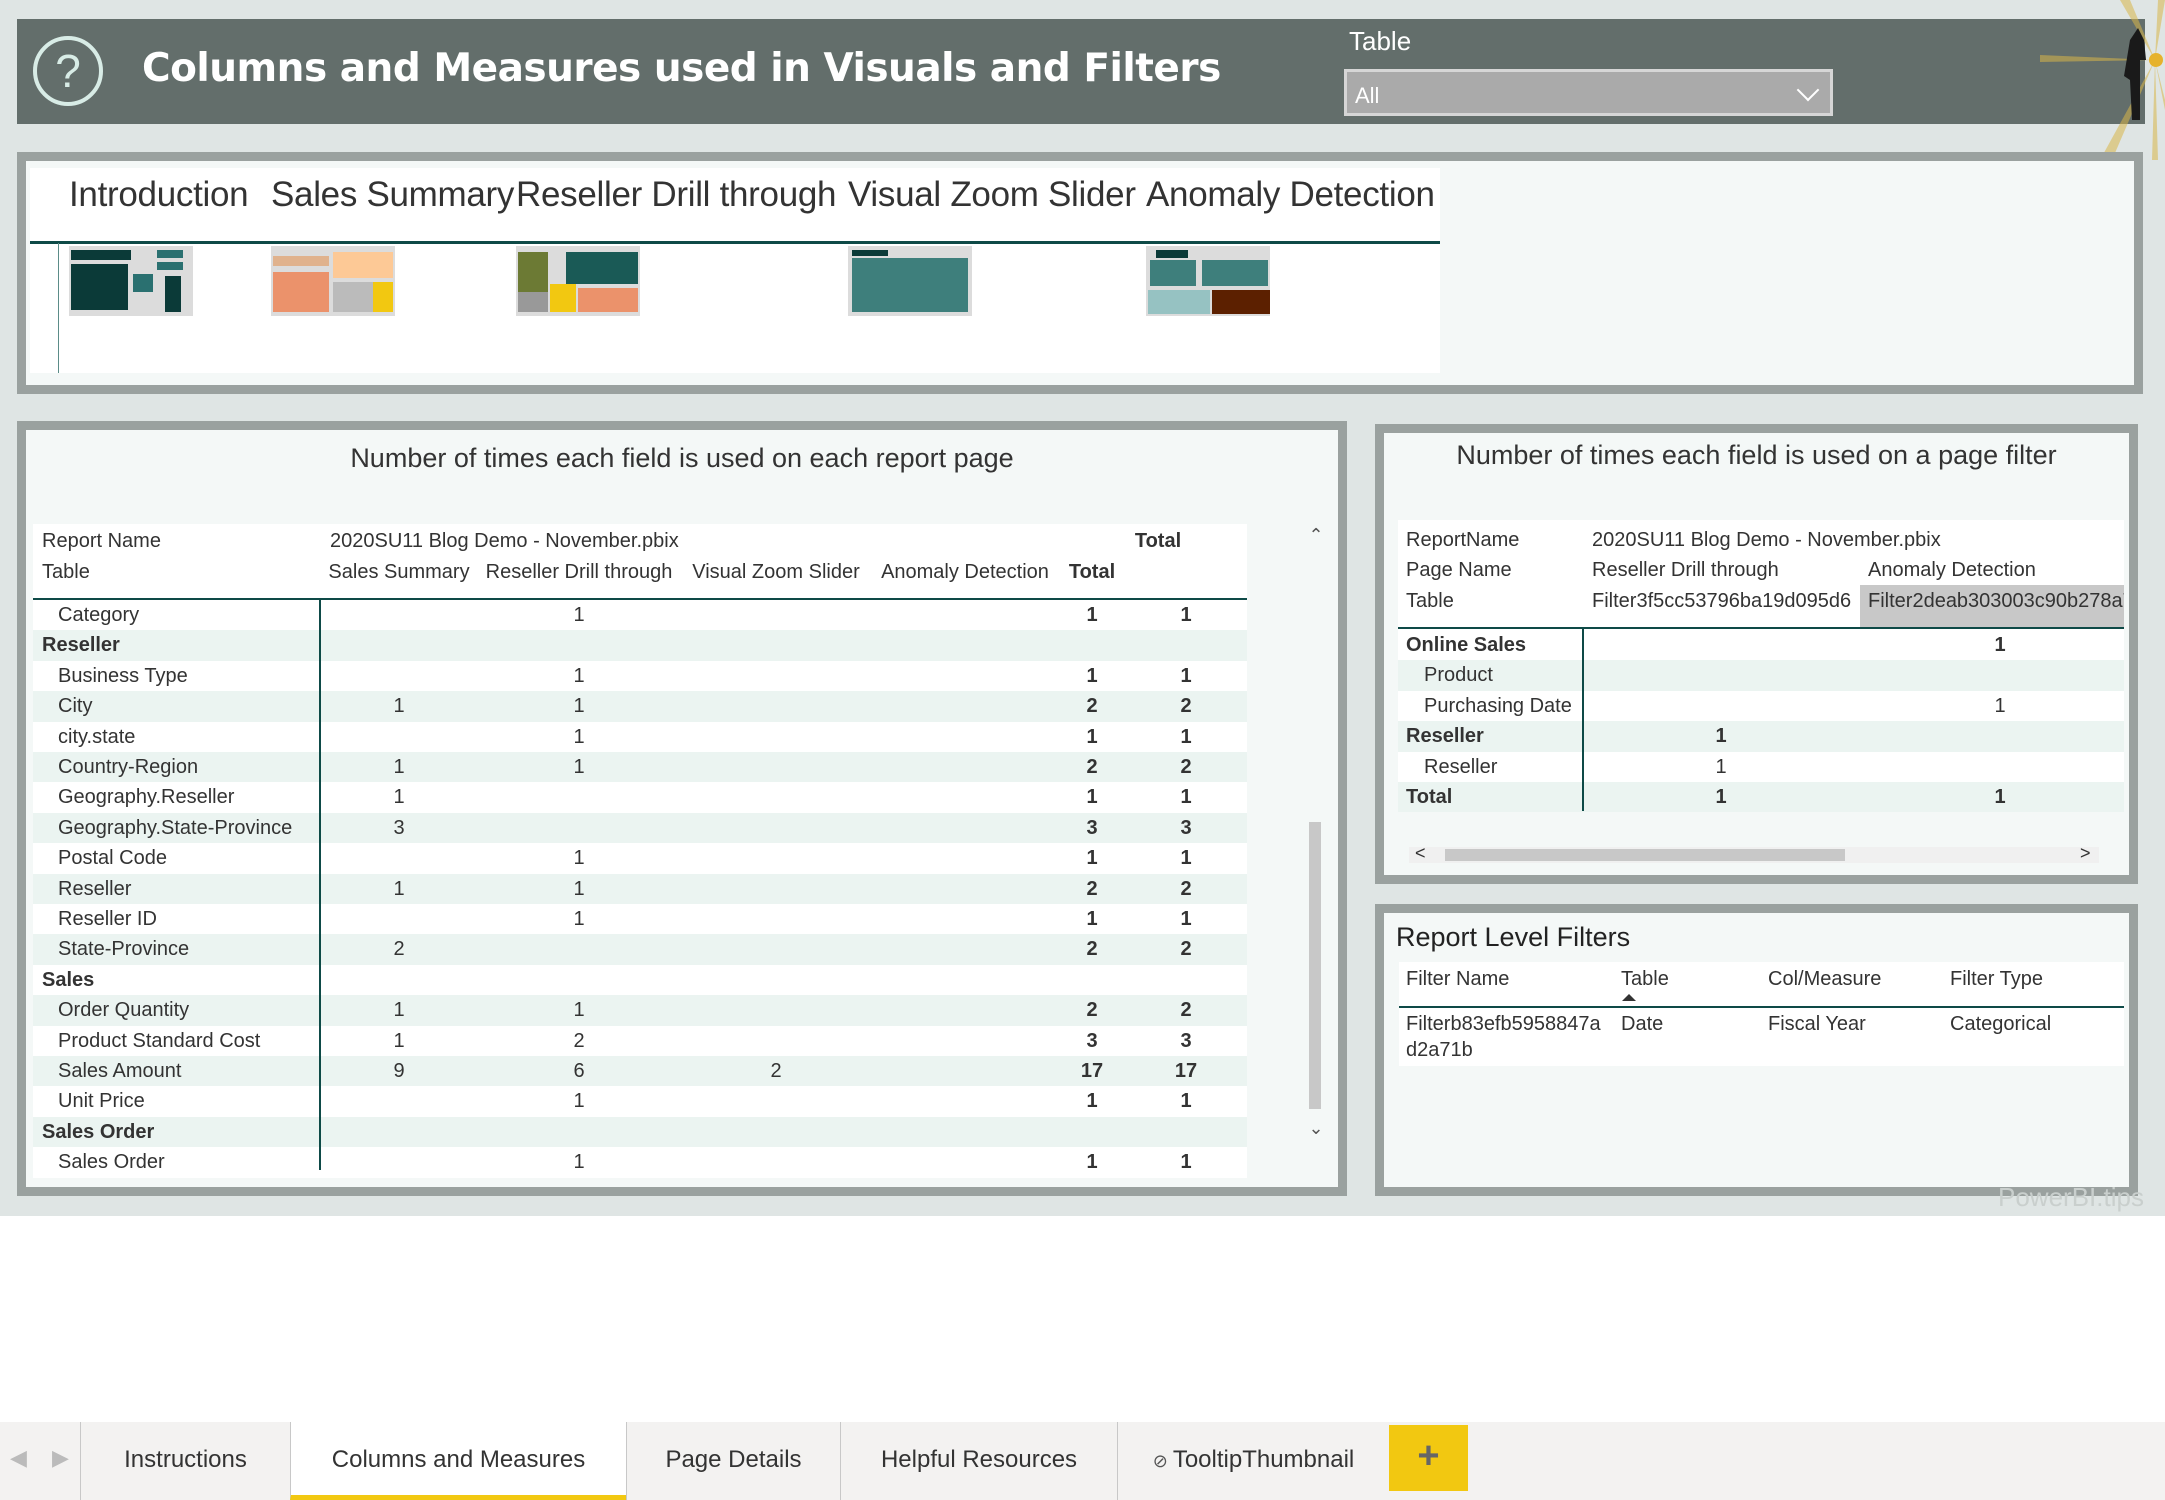 This screenshot has height=1500, width=2165. What do you see at coordinates (1316, 1133) in the screenshot?
I see `scroll-down-icon: ⌄` at bounding box center [1316, 1133].